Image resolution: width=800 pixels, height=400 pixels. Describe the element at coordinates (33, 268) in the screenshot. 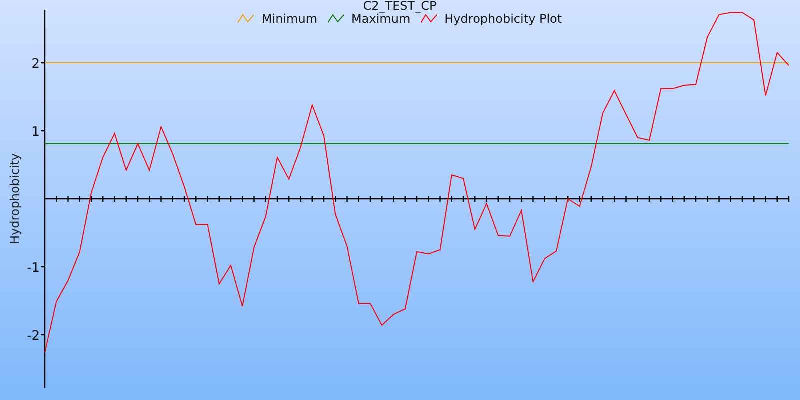

I see `y-tick-label: -1` at that location.